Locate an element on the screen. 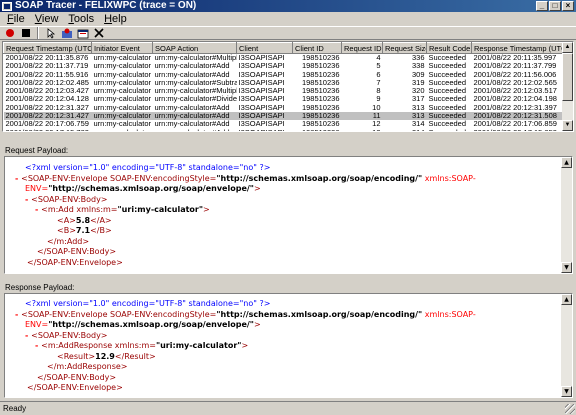 This screenshot has height=415, width=576. toolbar is located at coordinates (288, 33).